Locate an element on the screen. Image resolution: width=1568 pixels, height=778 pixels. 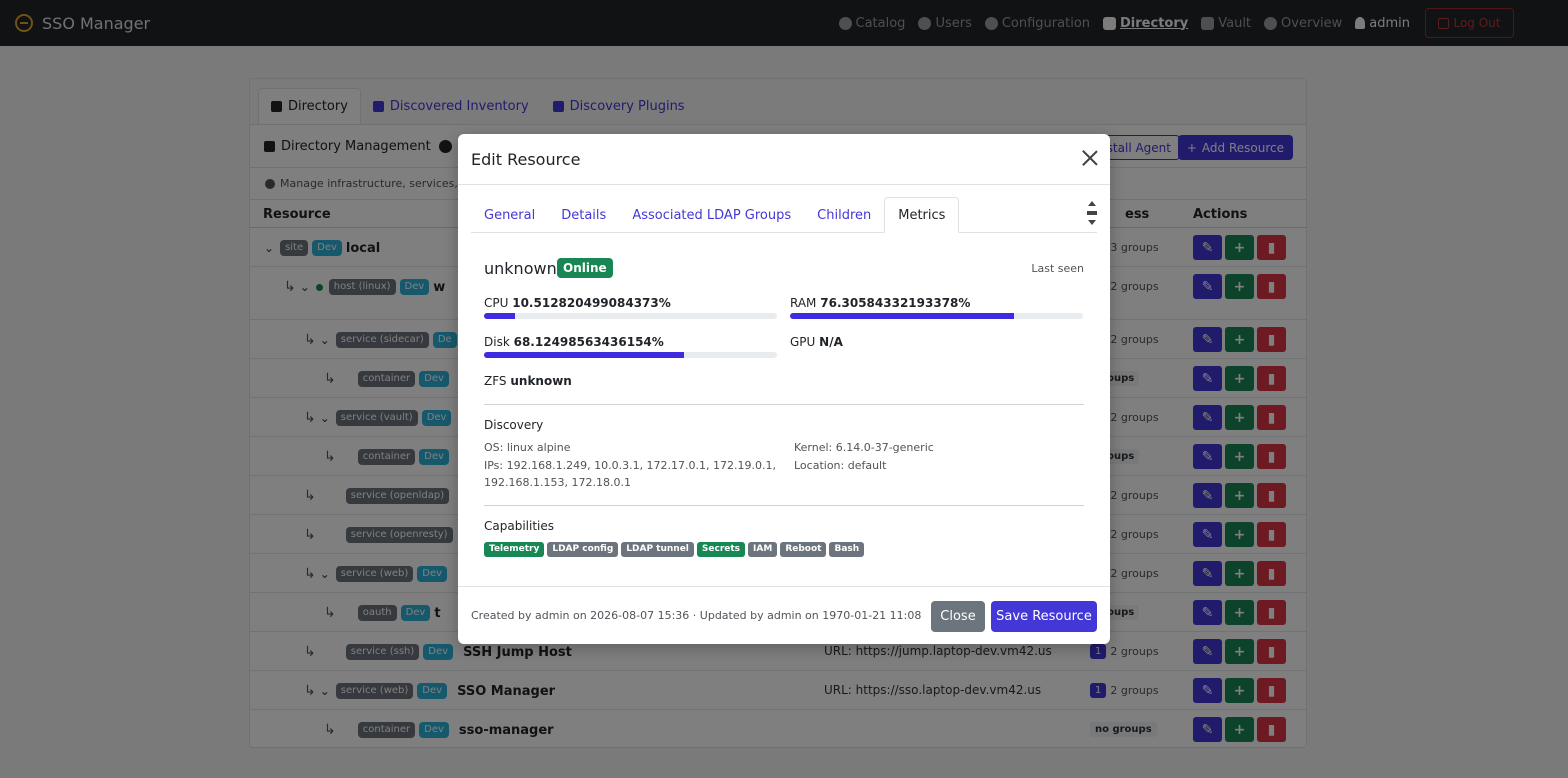
disk-bar is located at coordinates (630, 355).